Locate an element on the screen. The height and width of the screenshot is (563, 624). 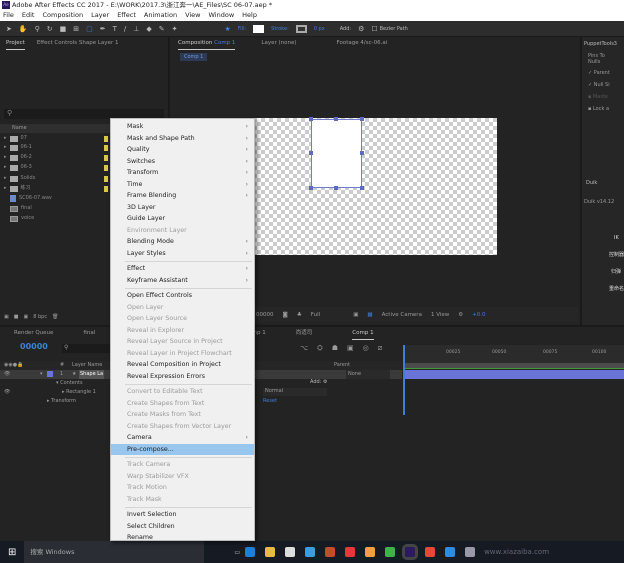
timeline-timecode: 00000 is located at coordinates (34, 346).